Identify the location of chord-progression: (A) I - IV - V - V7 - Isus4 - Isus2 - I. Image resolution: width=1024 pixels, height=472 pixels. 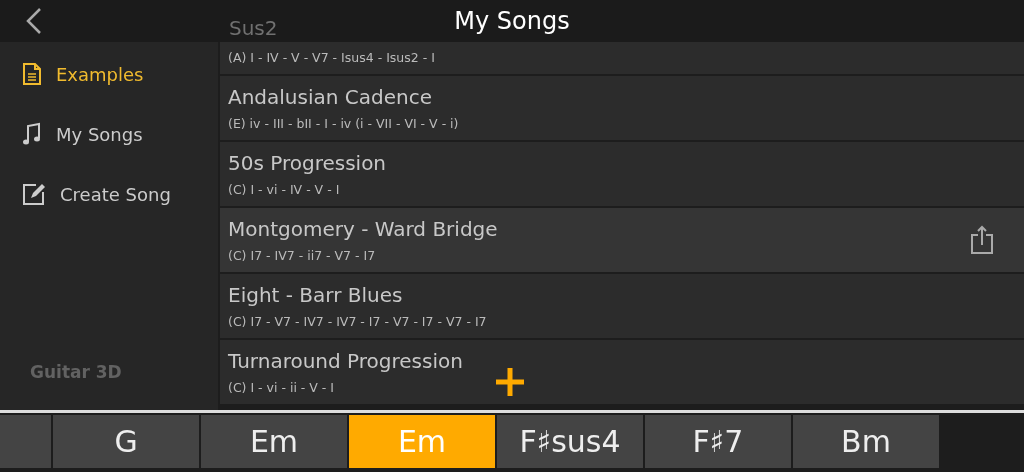
(331, 58).